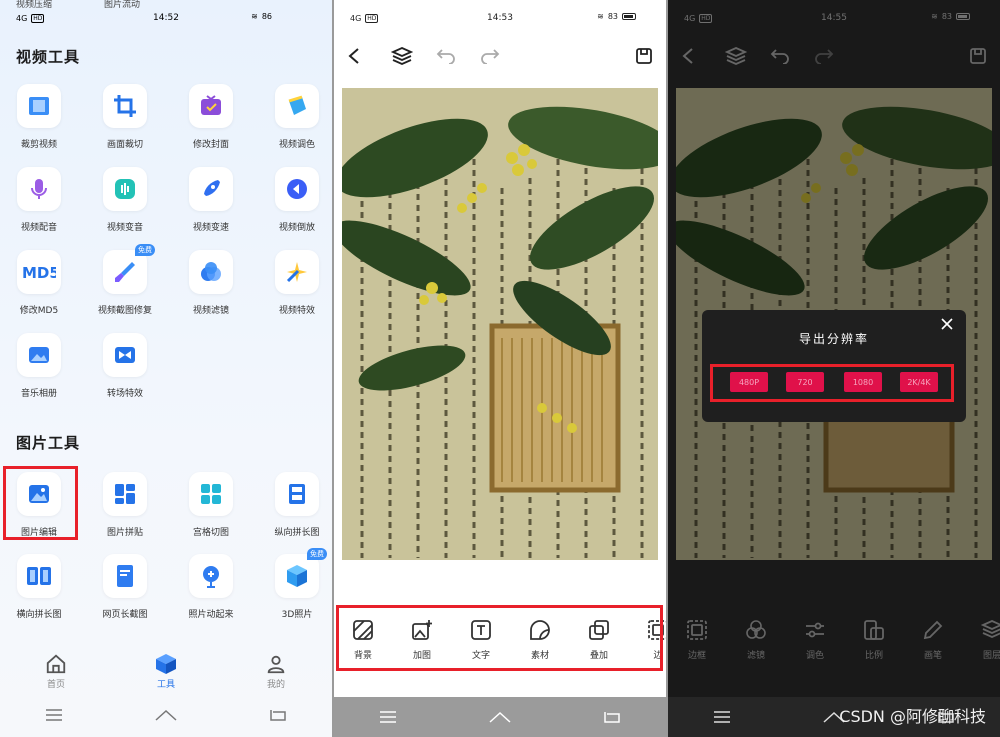  Describe the element at coordinates (697, 639) in the screenshot. I see `tool-frame: 边框` at that location.